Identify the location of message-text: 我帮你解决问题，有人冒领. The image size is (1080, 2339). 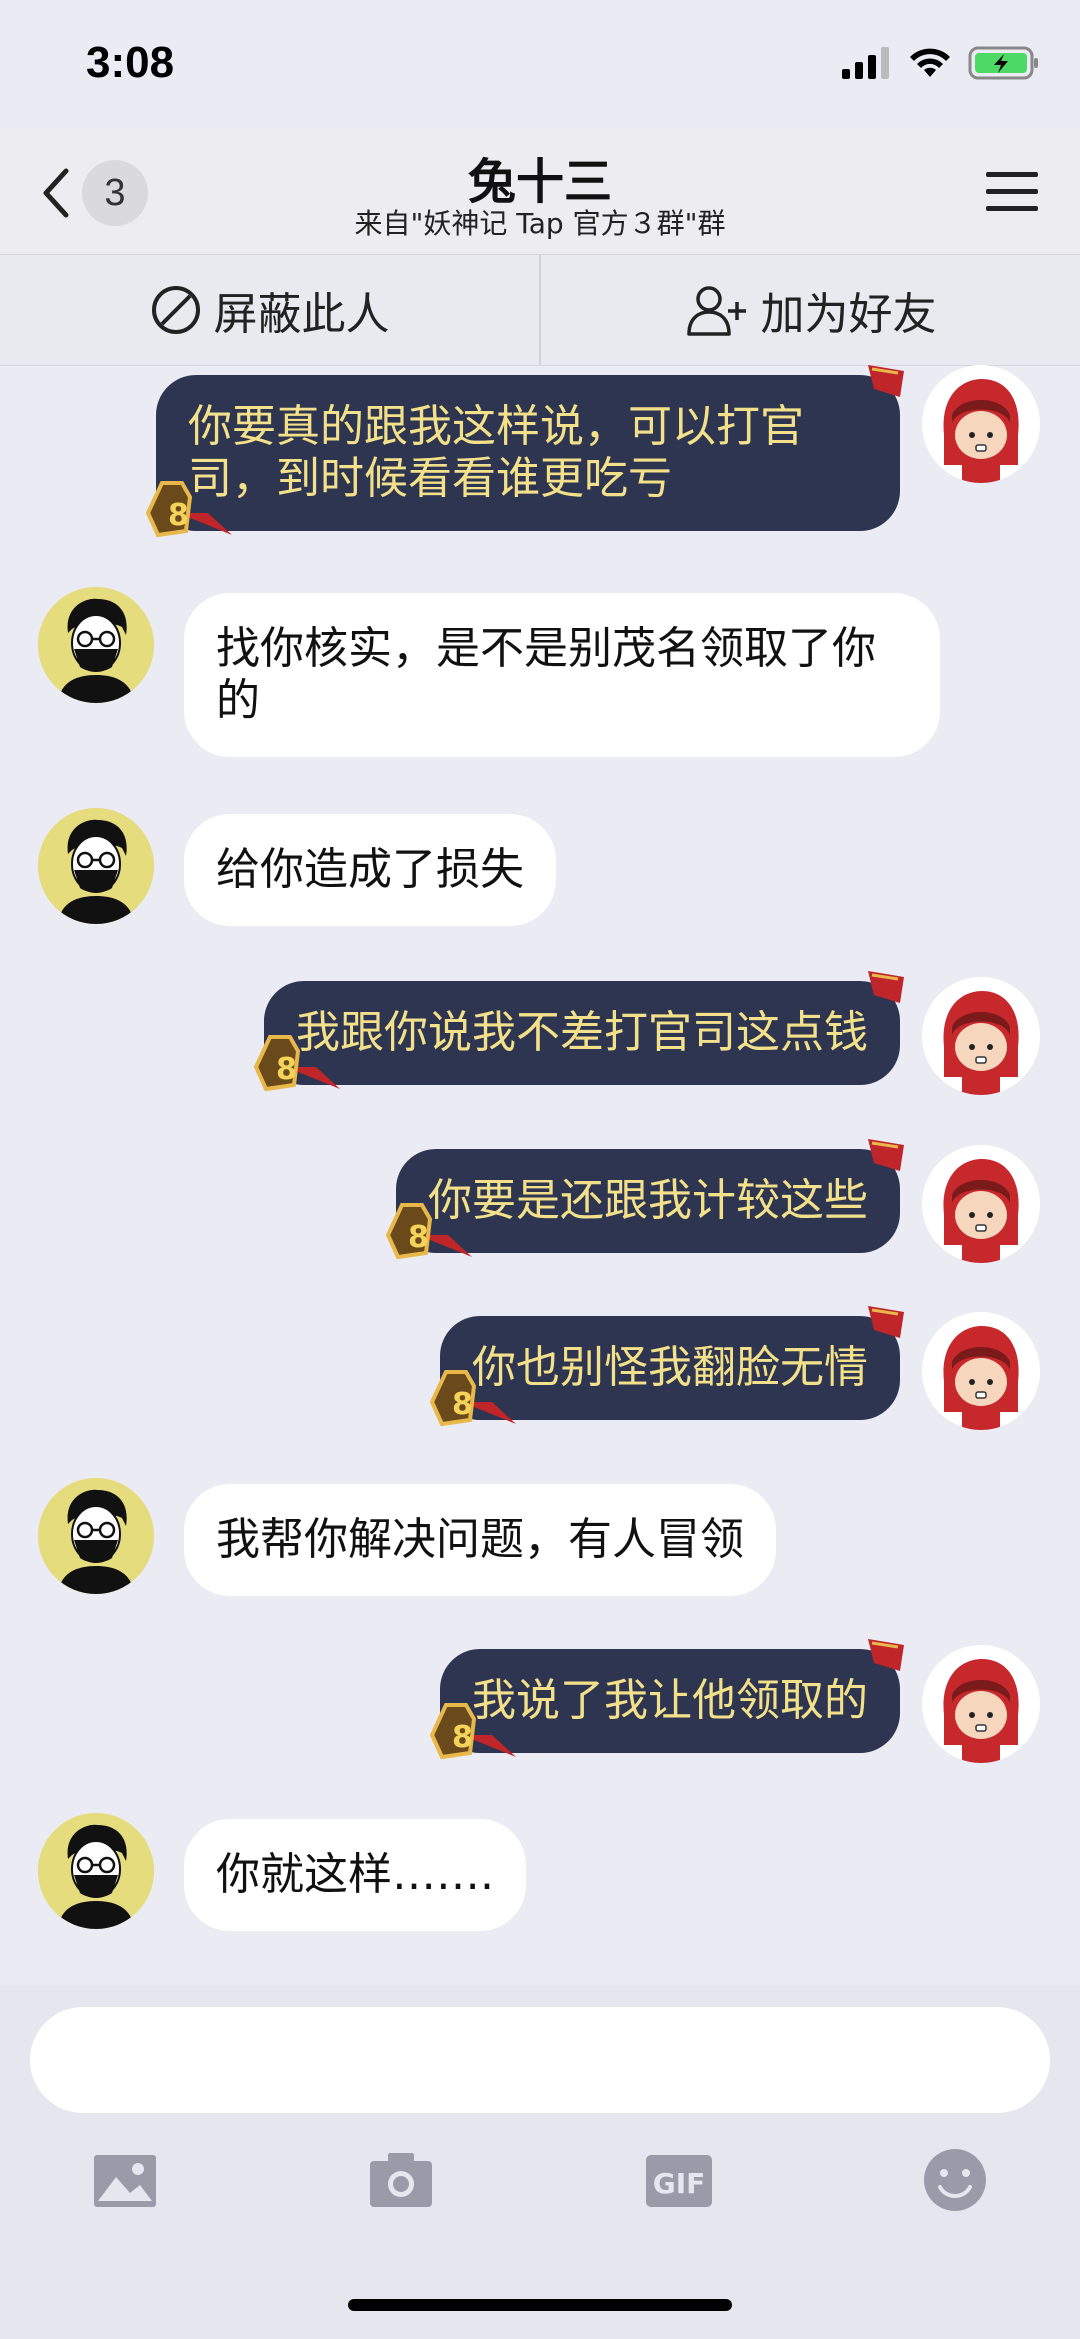
(480, 1539).